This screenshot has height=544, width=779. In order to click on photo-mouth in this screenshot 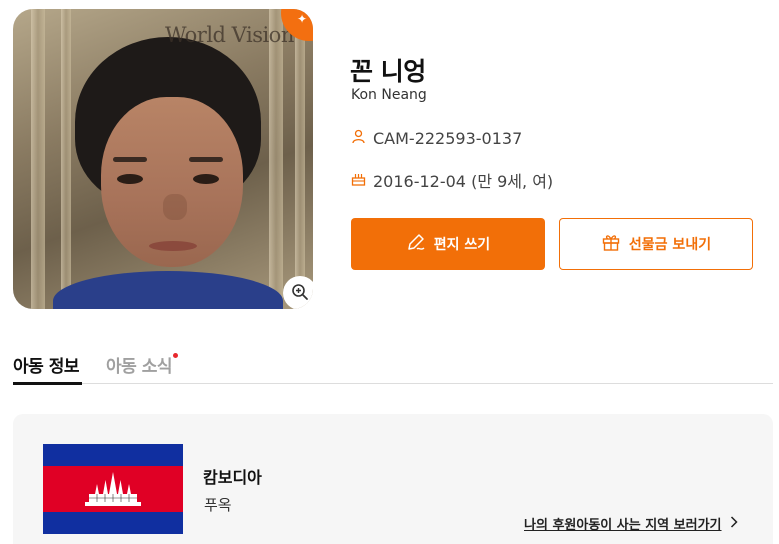, I will do `click(173, 246)`.